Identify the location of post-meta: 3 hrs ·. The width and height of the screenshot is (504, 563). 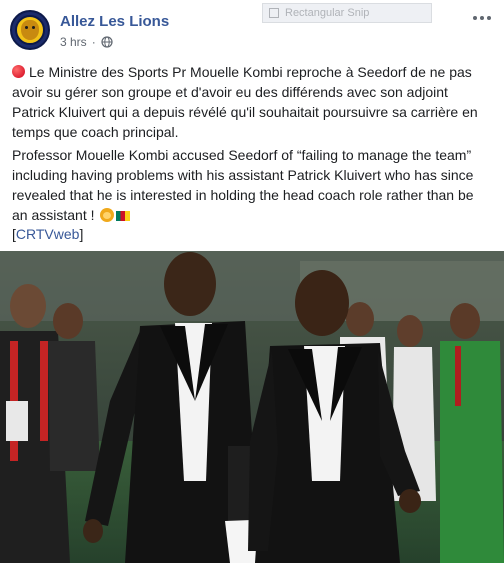
(86, 42).